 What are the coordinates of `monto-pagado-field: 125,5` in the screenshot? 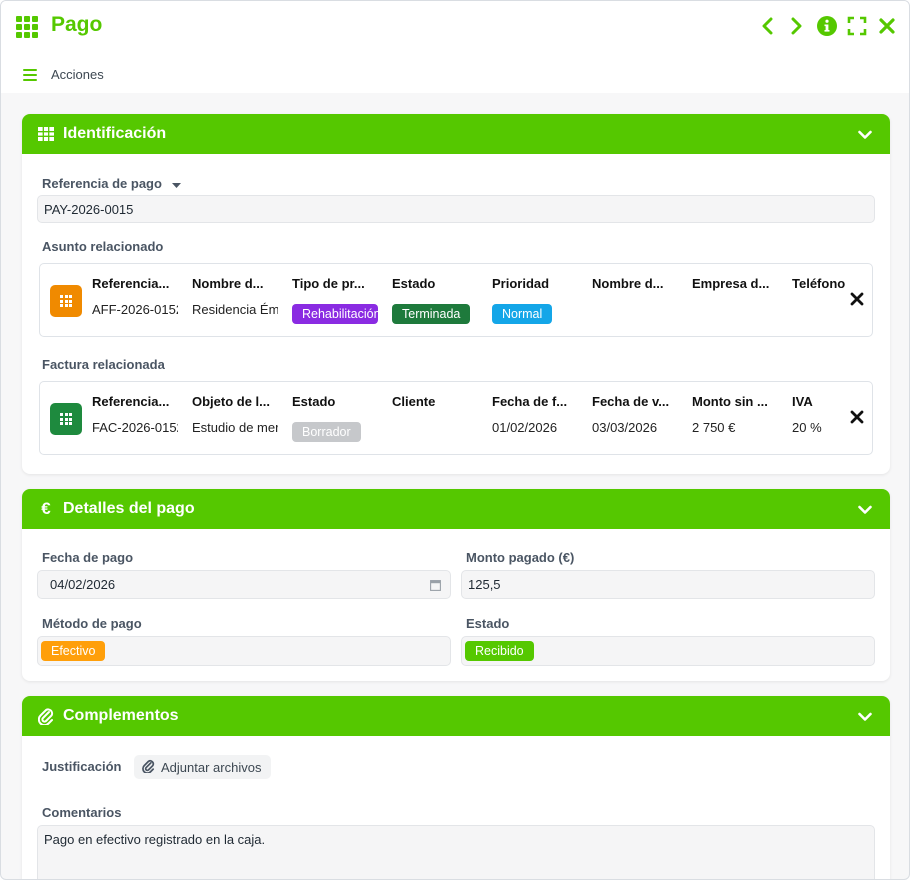 It's located at (668, 584).